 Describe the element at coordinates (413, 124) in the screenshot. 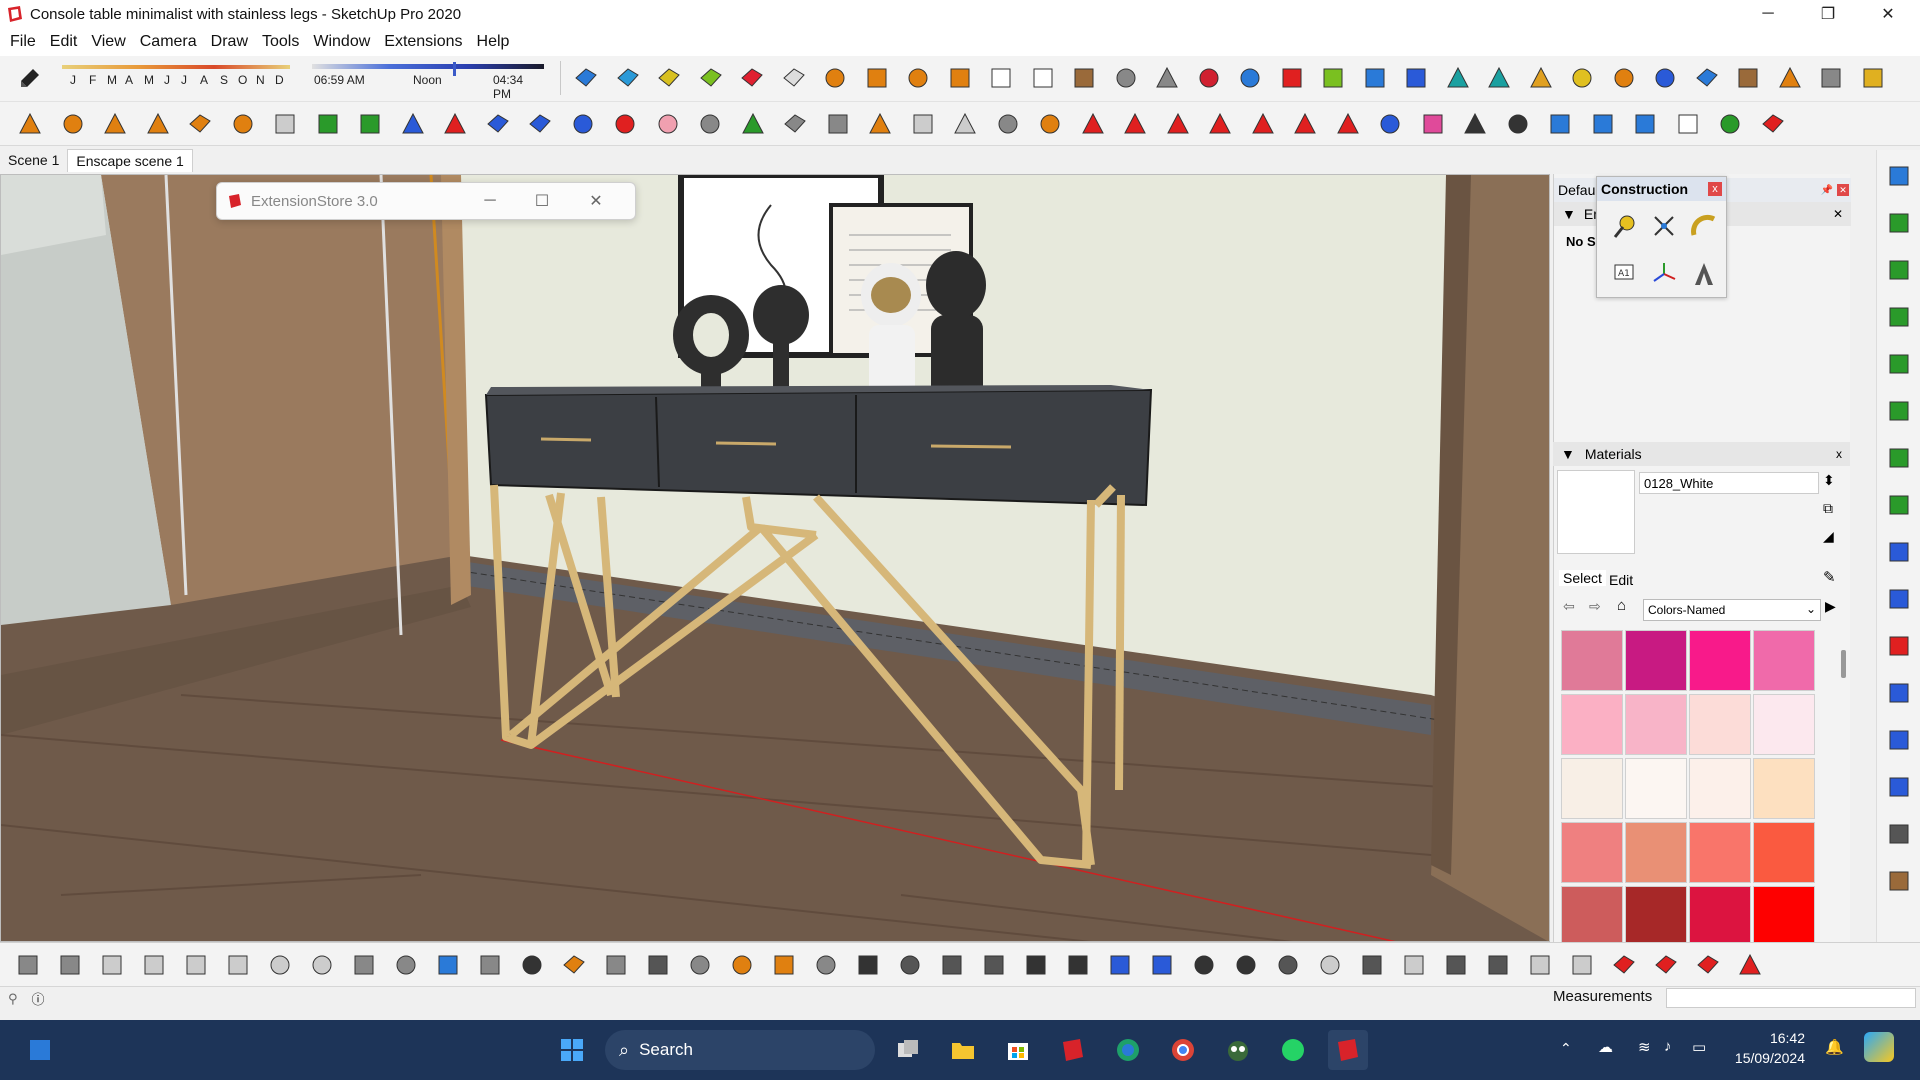

I see `arrows-blue-button` at that location.